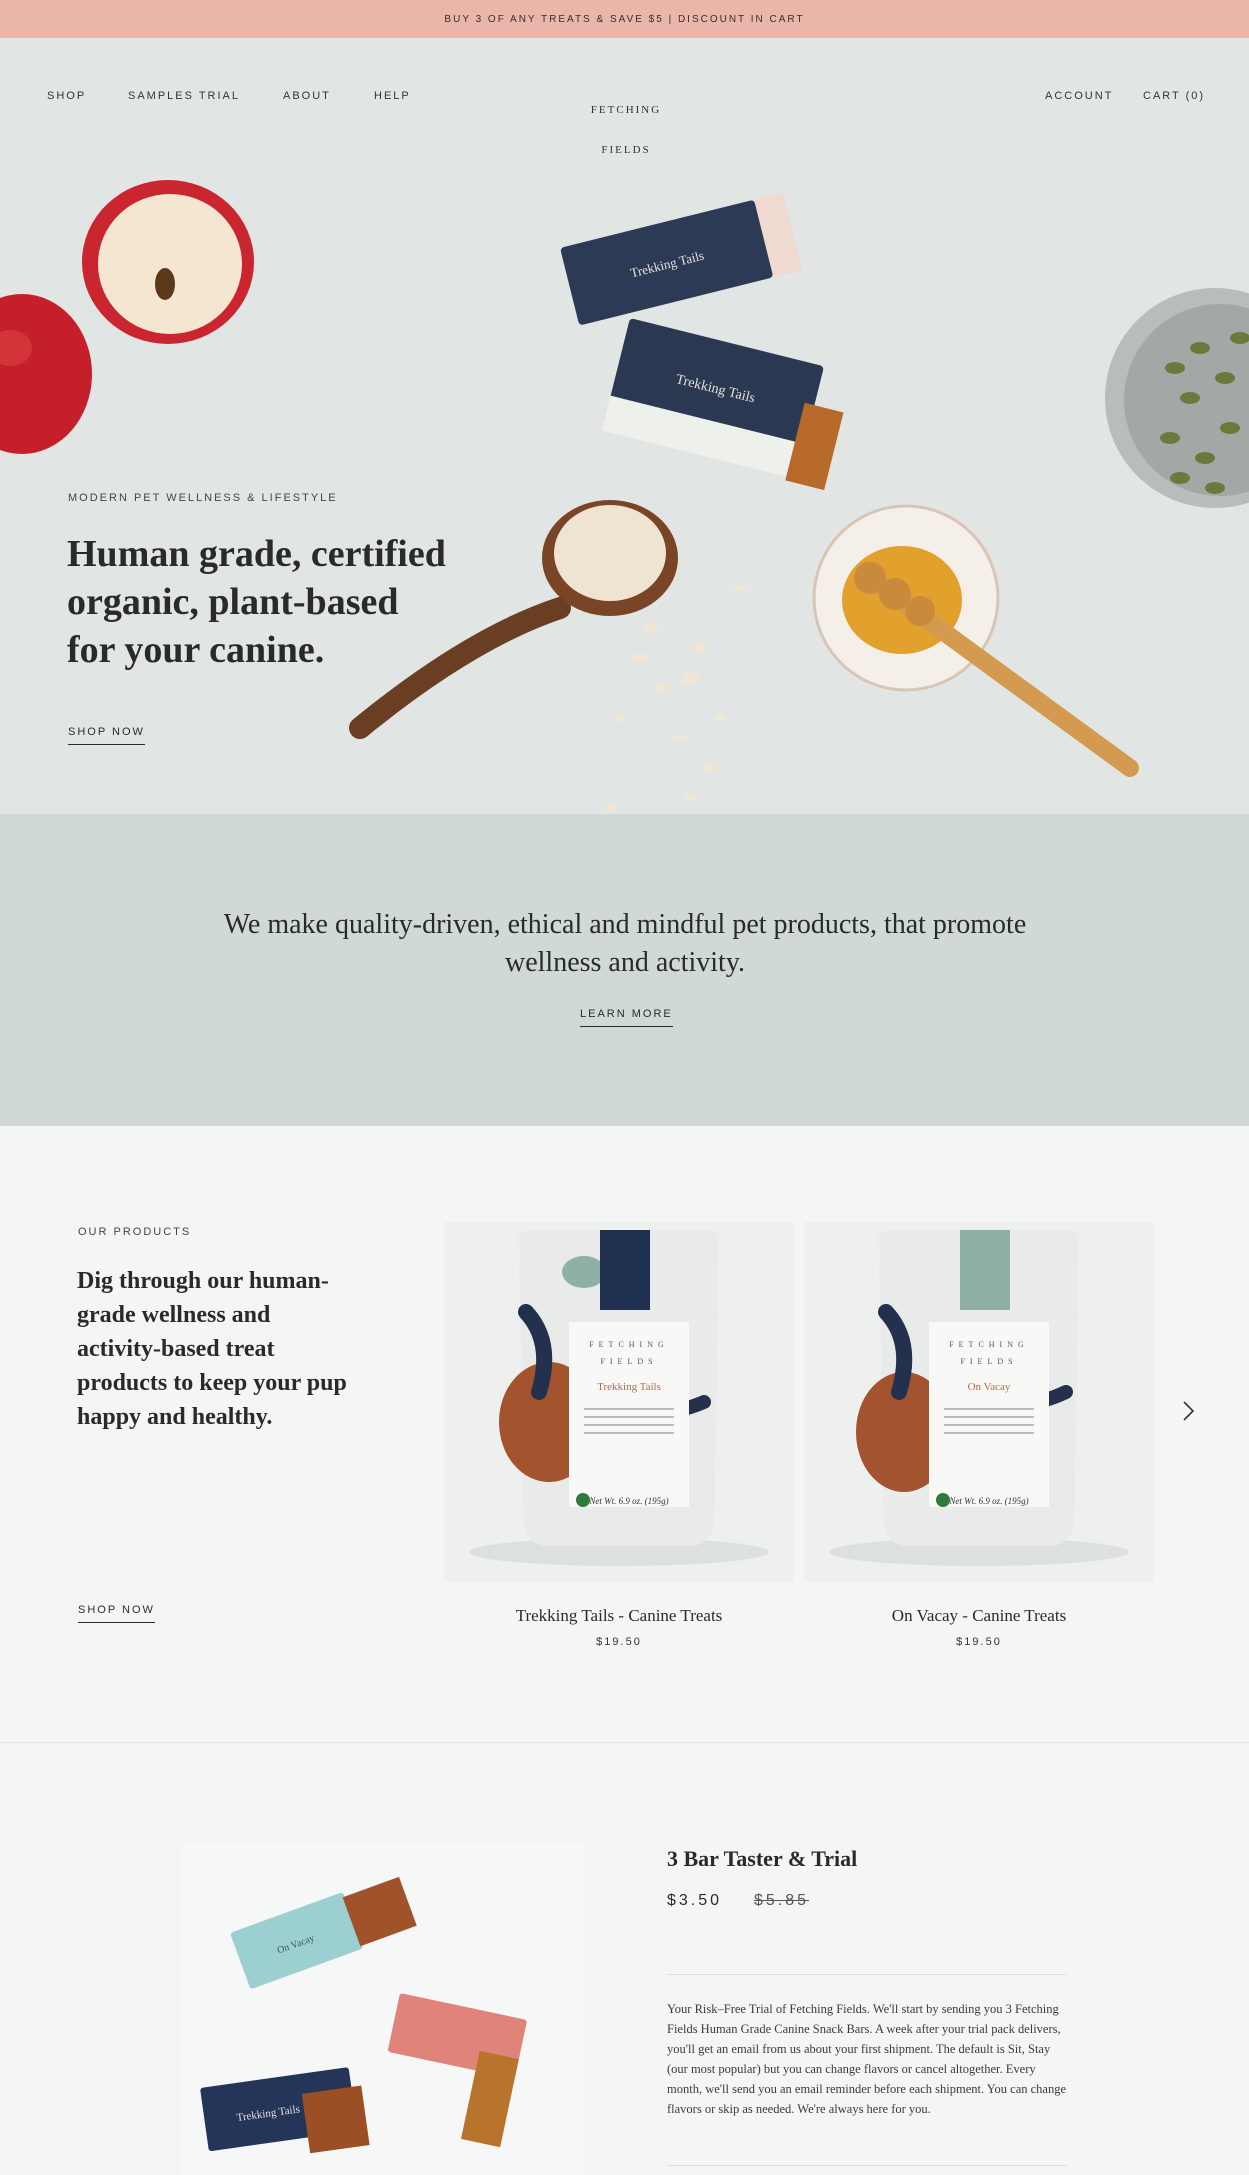 Image resolution: width=1249 pixels, height=2175 pixels. What do you see at coordinates (363, 2015) in the screenshot?
I see `snack-bars-image: On Vacay Trekking Tails` at bounding box center [363, 2015].